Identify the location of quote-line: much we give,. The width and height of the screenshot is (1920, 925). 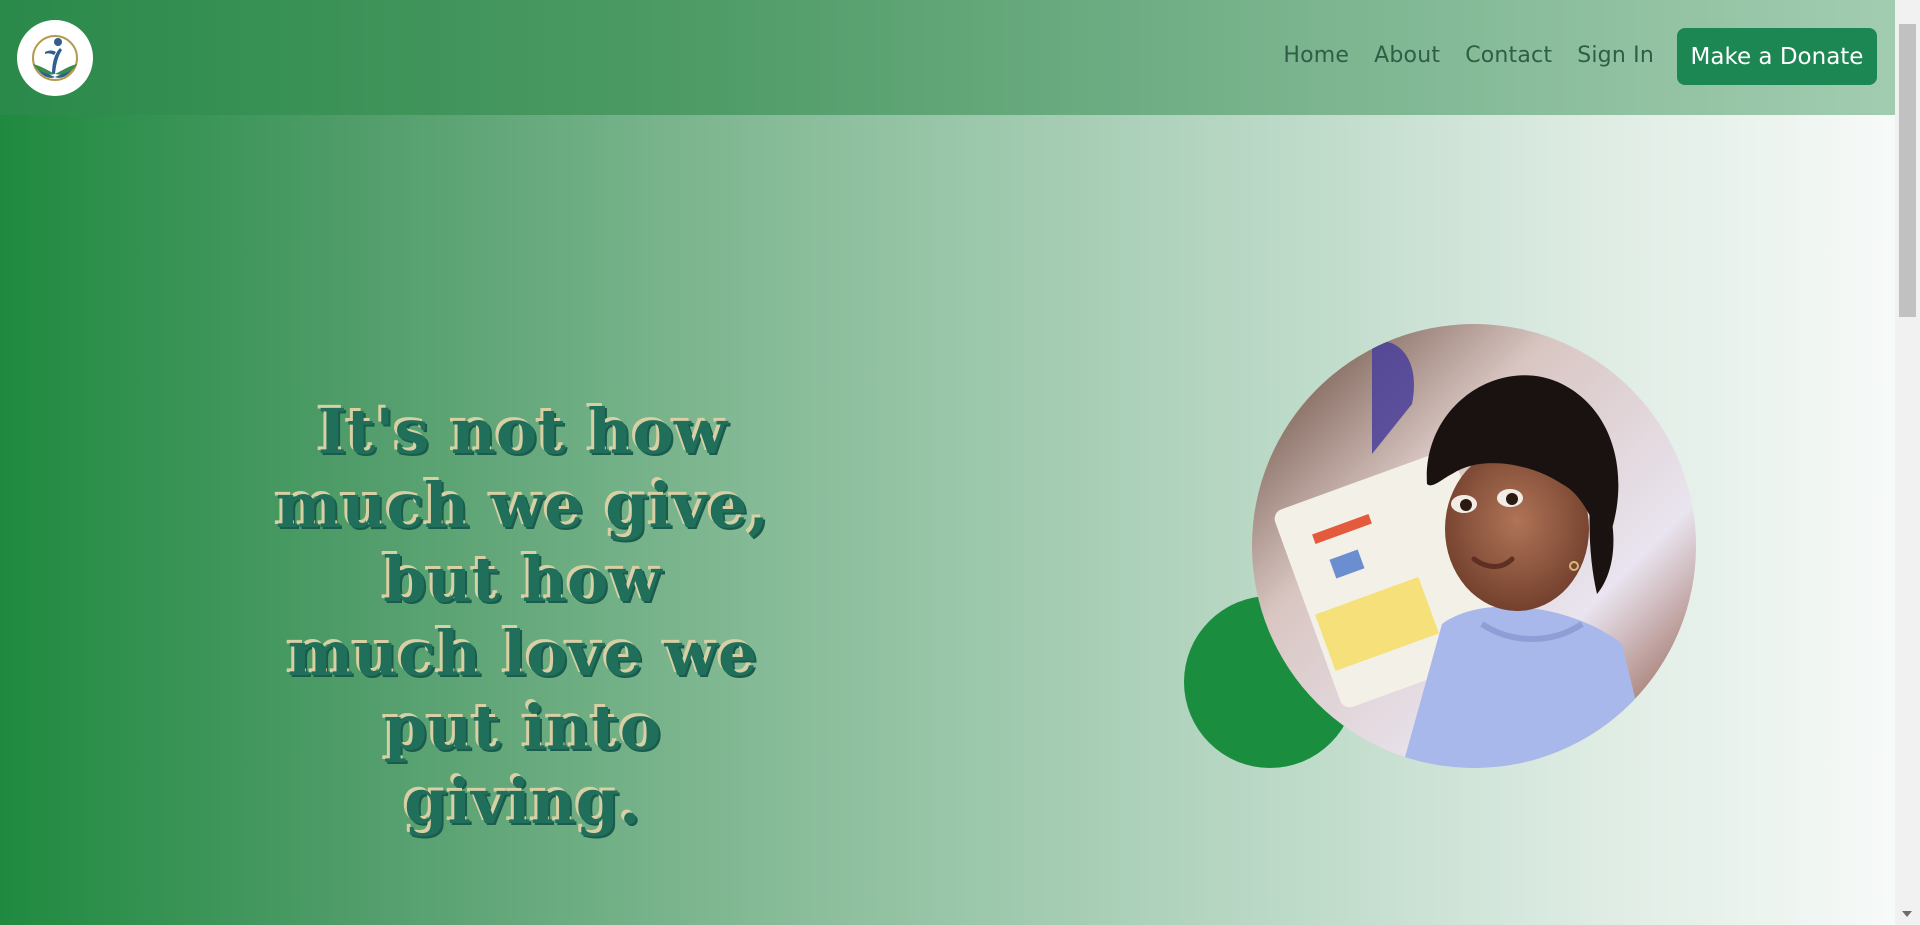
(522, 505).